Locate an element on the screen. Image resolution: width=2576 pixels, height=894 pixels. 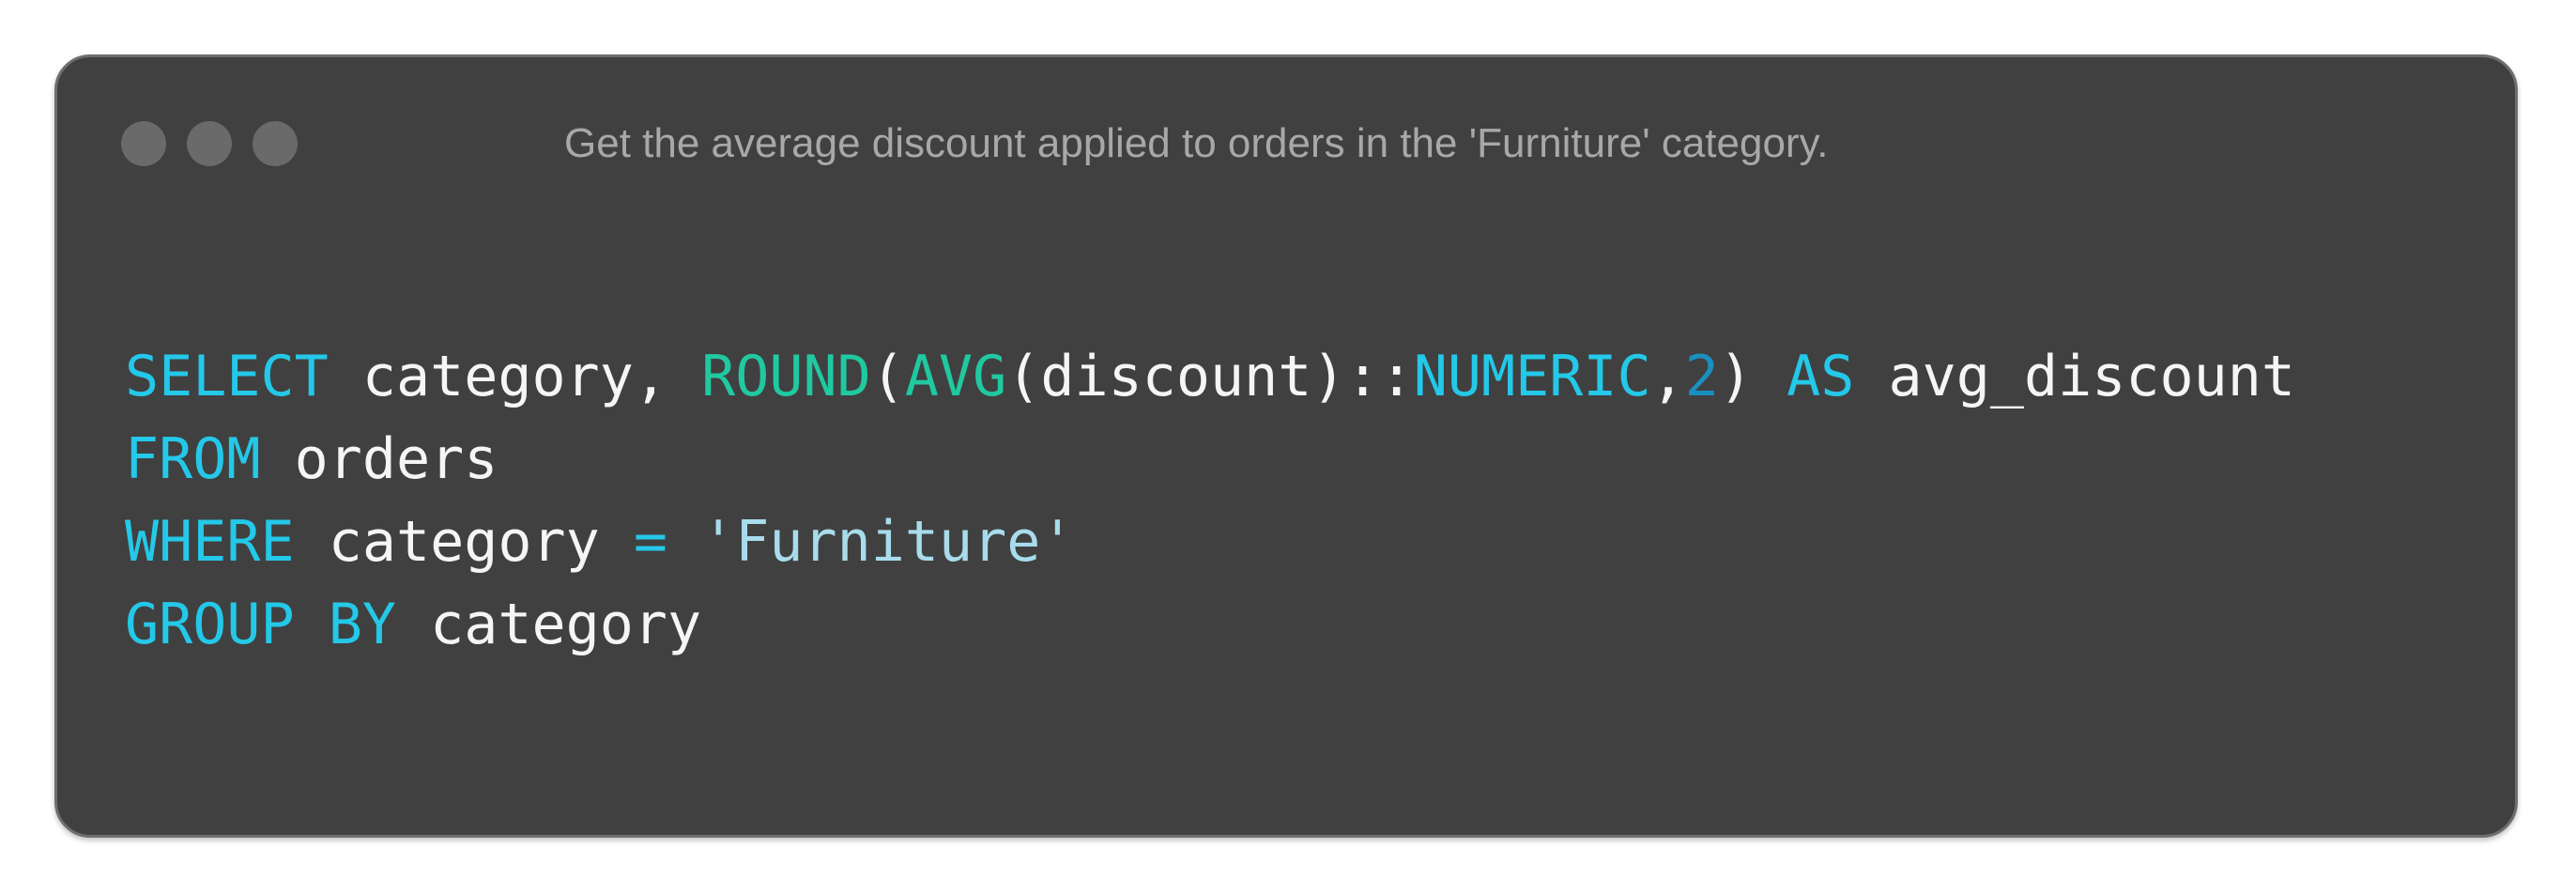
code-token-pl: avg_discount is located at coordinates (2074, 376).